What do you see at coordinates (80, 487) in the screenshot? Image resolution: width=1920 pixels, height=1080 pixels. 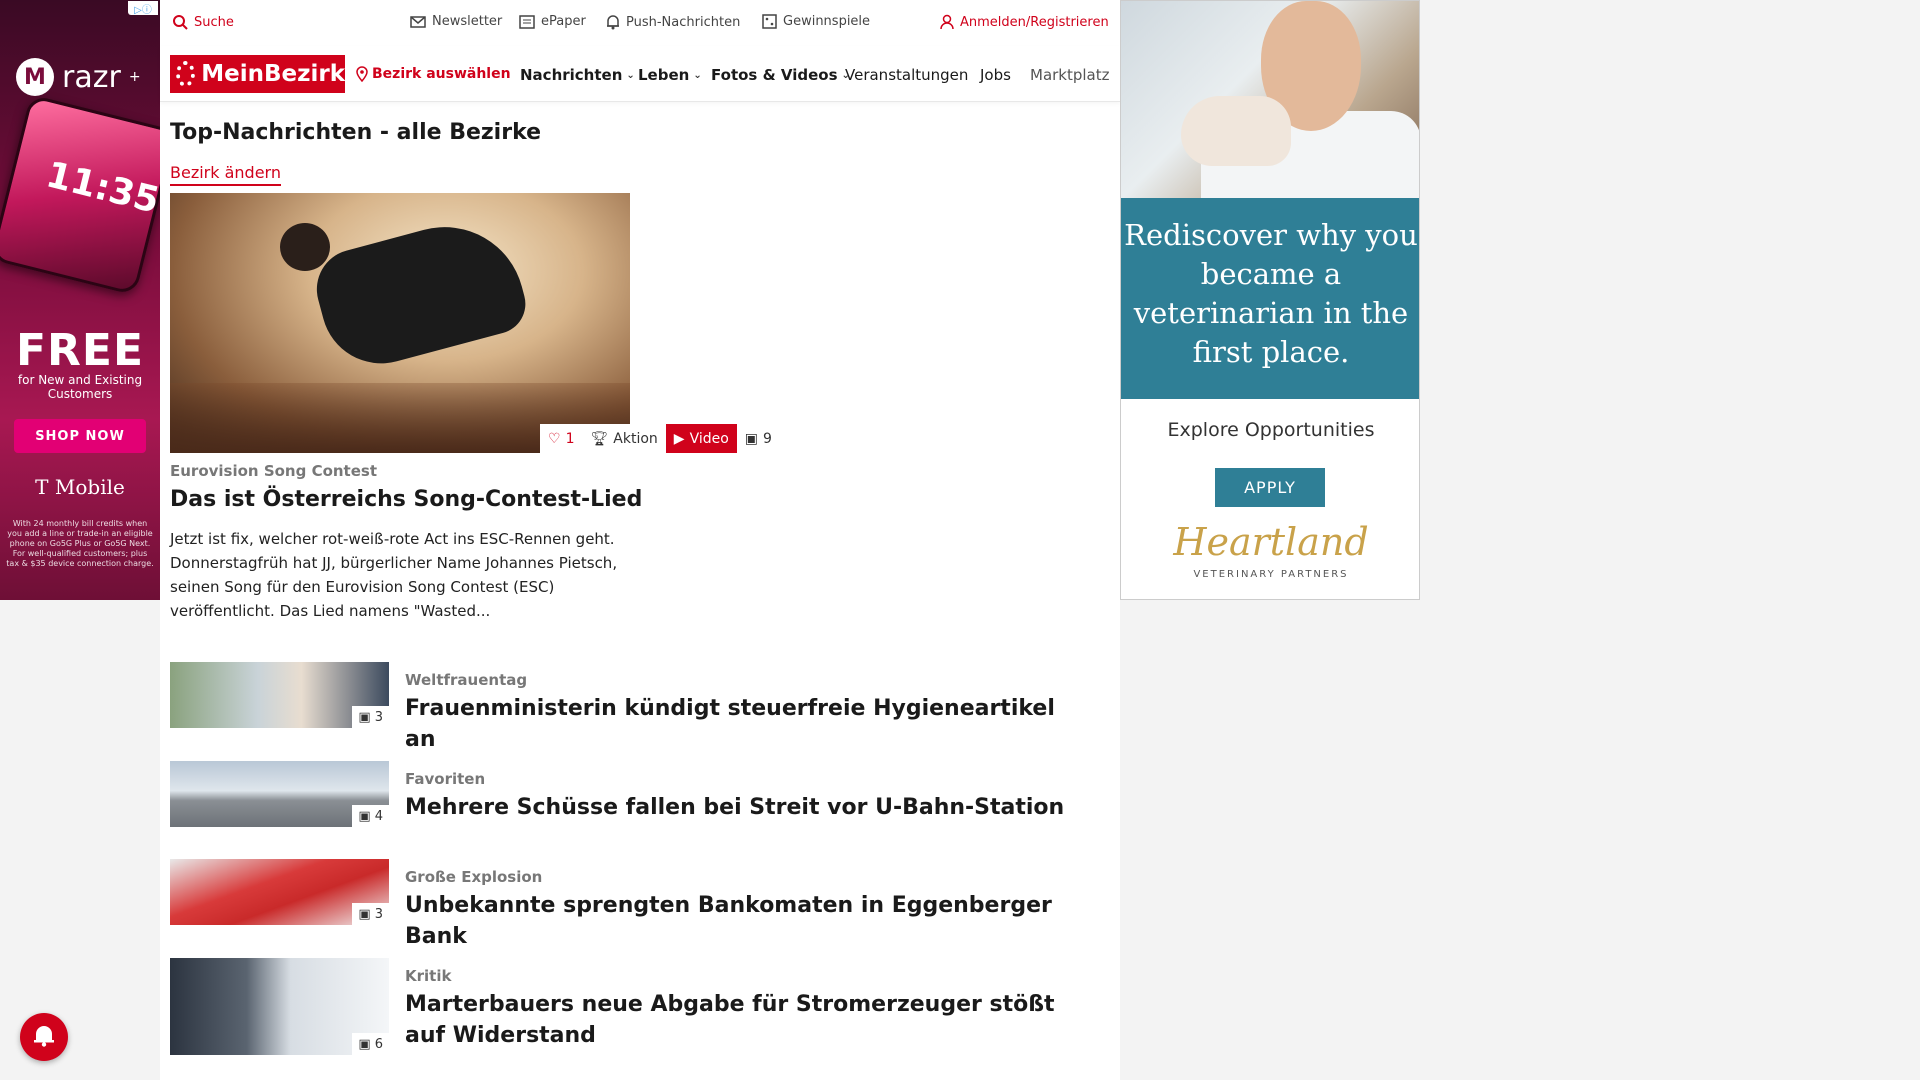 I see `ad-advertiser-logo: T Mobile` at bounding box center [80, 487].